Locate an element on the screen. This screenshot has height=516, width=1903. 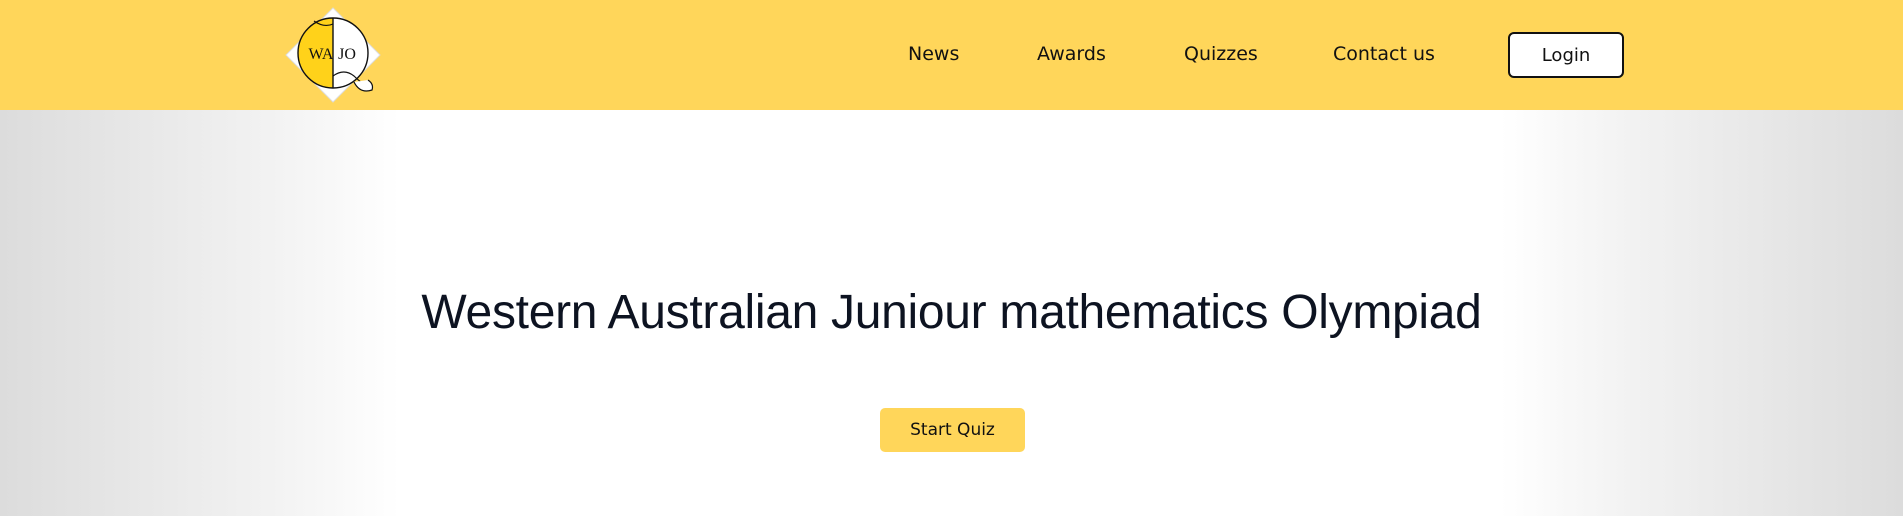
start-quiz-button: Start Quiz is located at coordinates (952, 430).